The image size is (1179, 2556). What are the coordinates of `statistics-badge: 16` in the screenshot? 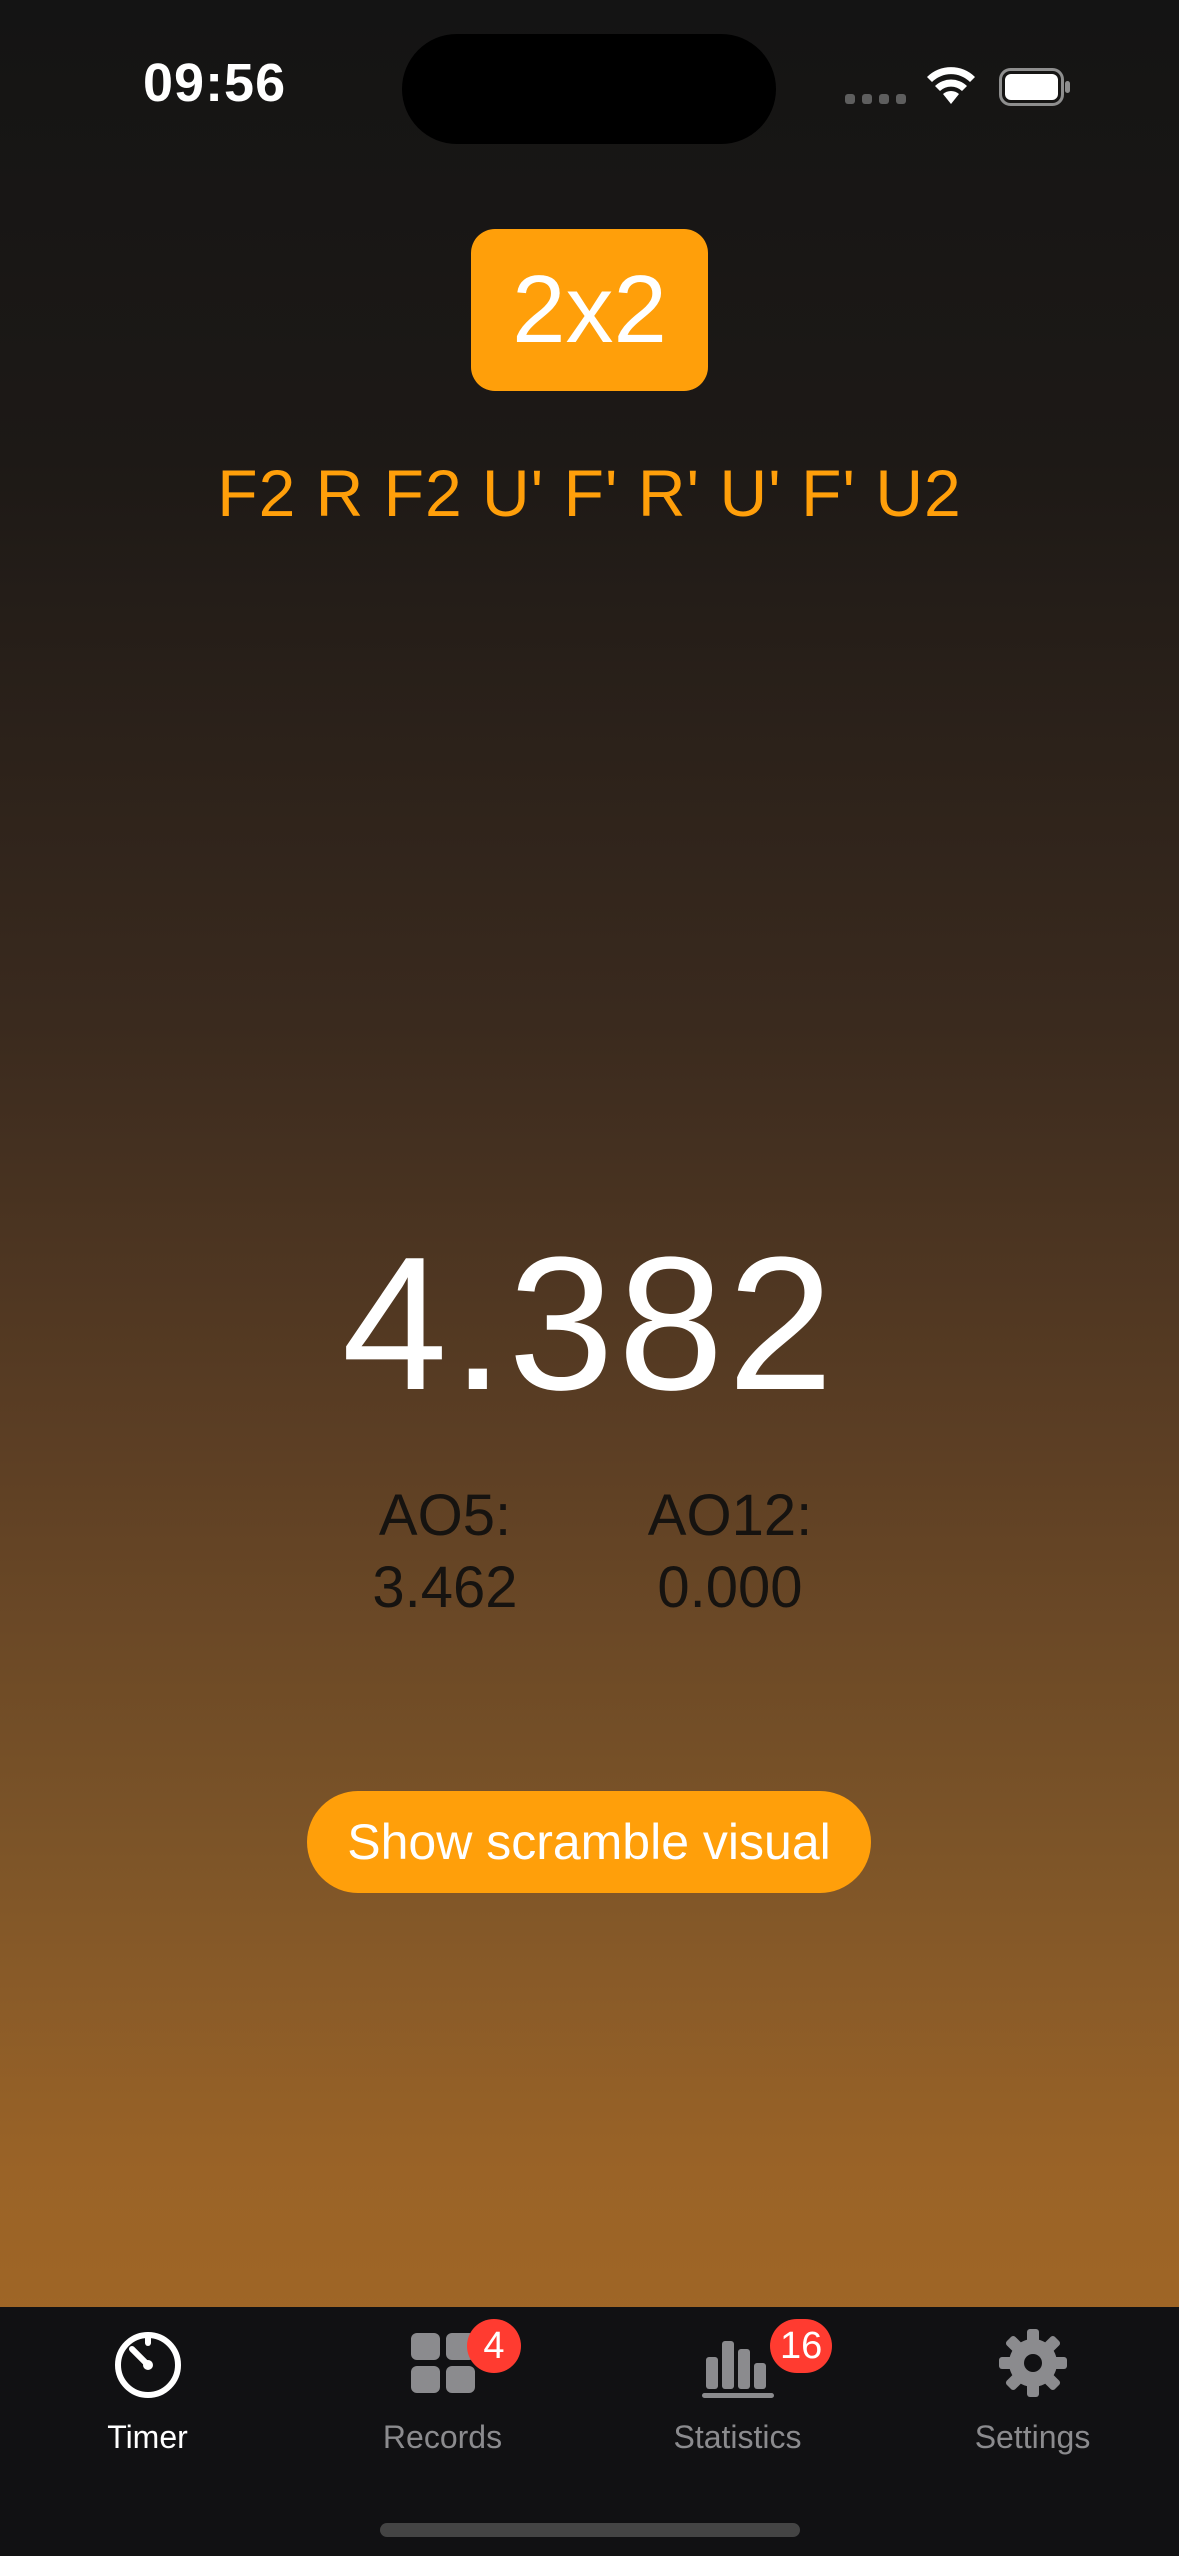 It's located at (801, 2346).